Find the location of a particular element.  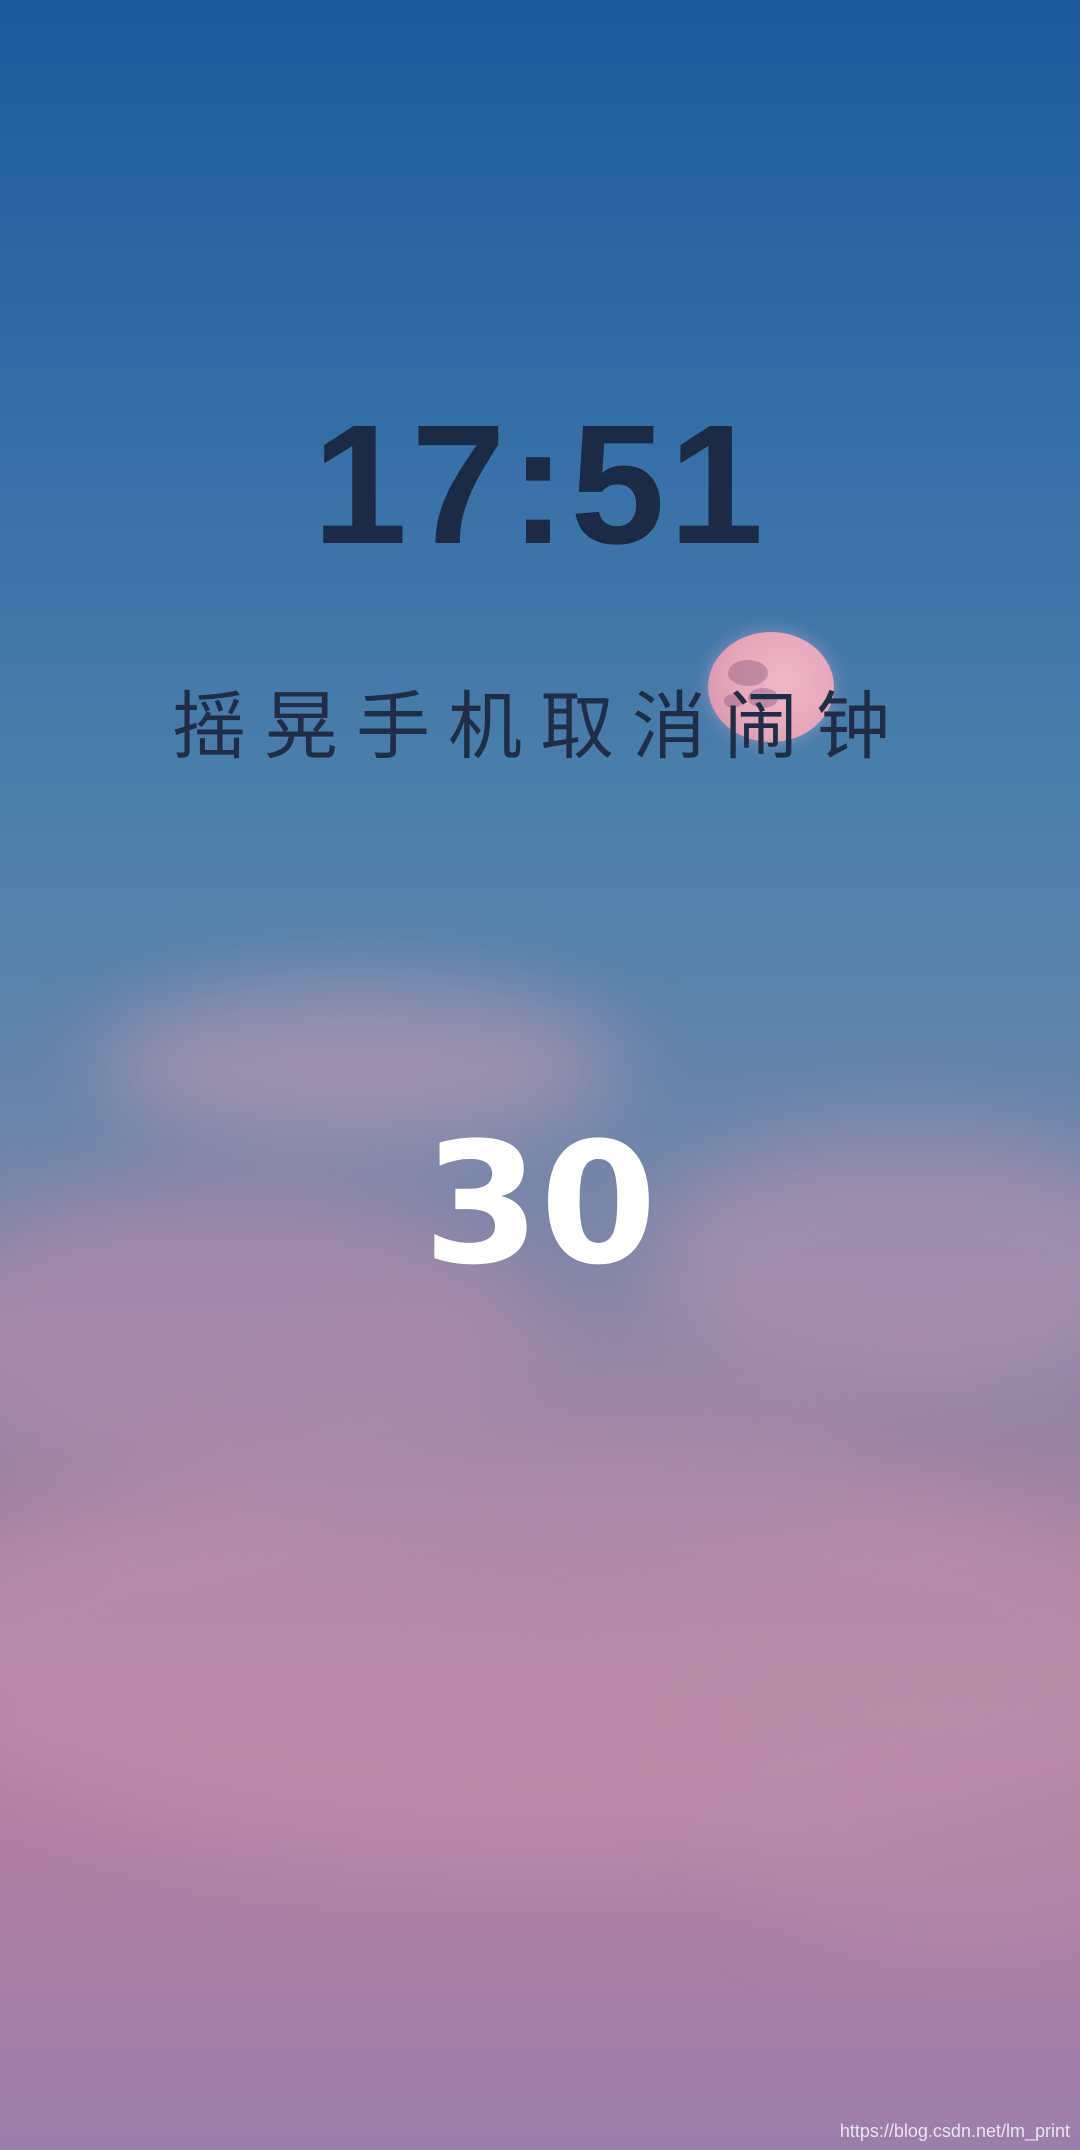

watermark: https://blog.csdn.net/lm_print is located at coordinates (954, 2131).